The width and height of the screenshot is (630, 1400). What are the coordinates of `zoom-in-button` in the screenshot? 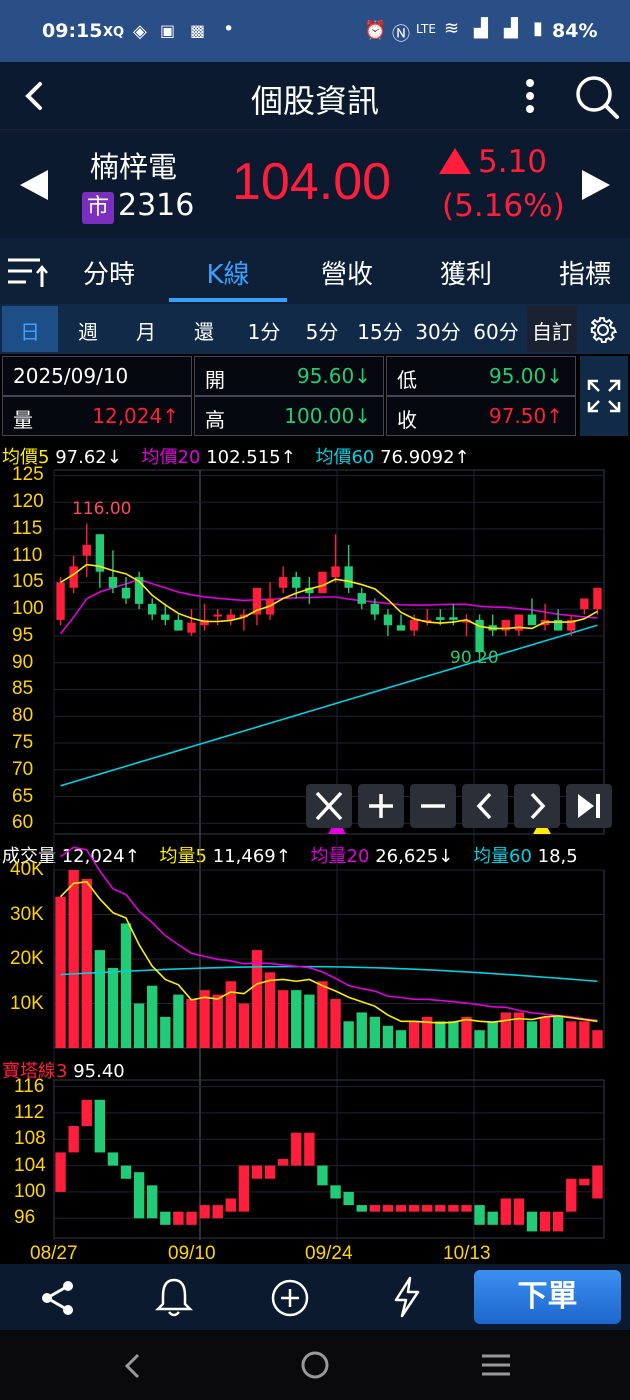 It's located at (381, 806).